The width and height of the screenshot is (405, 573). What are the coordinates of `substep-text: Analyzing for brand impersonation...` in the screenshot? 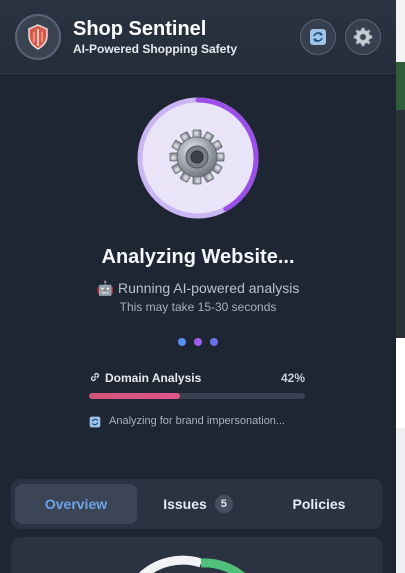 It's located at (197, 421).